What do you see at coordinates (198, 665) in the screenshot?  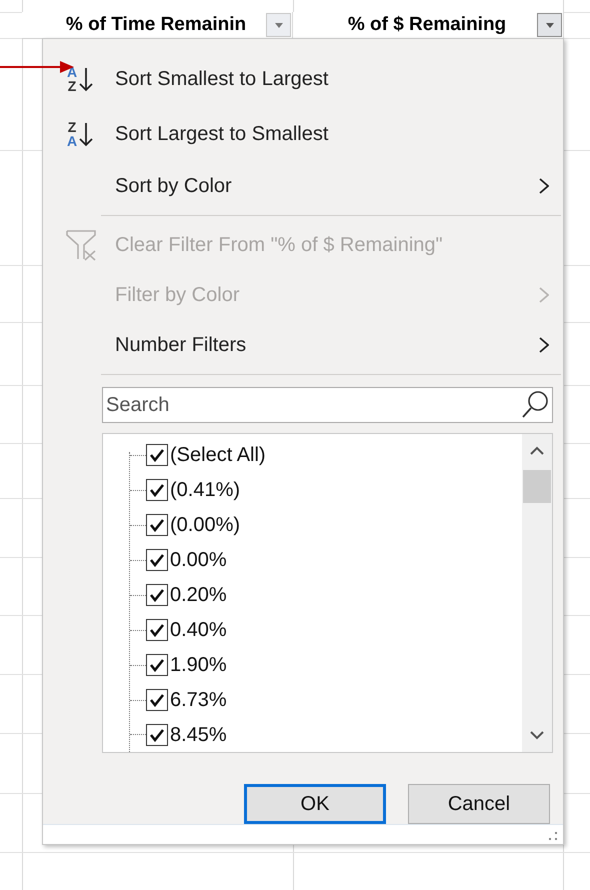 I see `value-label: 1.90%` at bounding box center [198, 665].